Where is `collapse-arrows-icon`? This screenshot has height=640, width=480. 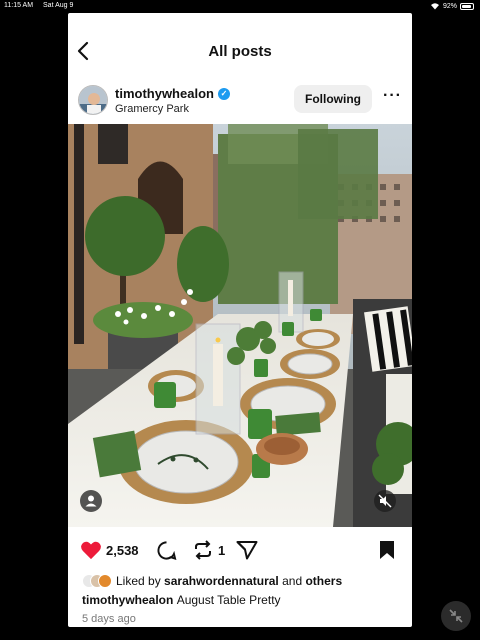
collapse-arrows-icon is located at coordinates (456, 616).